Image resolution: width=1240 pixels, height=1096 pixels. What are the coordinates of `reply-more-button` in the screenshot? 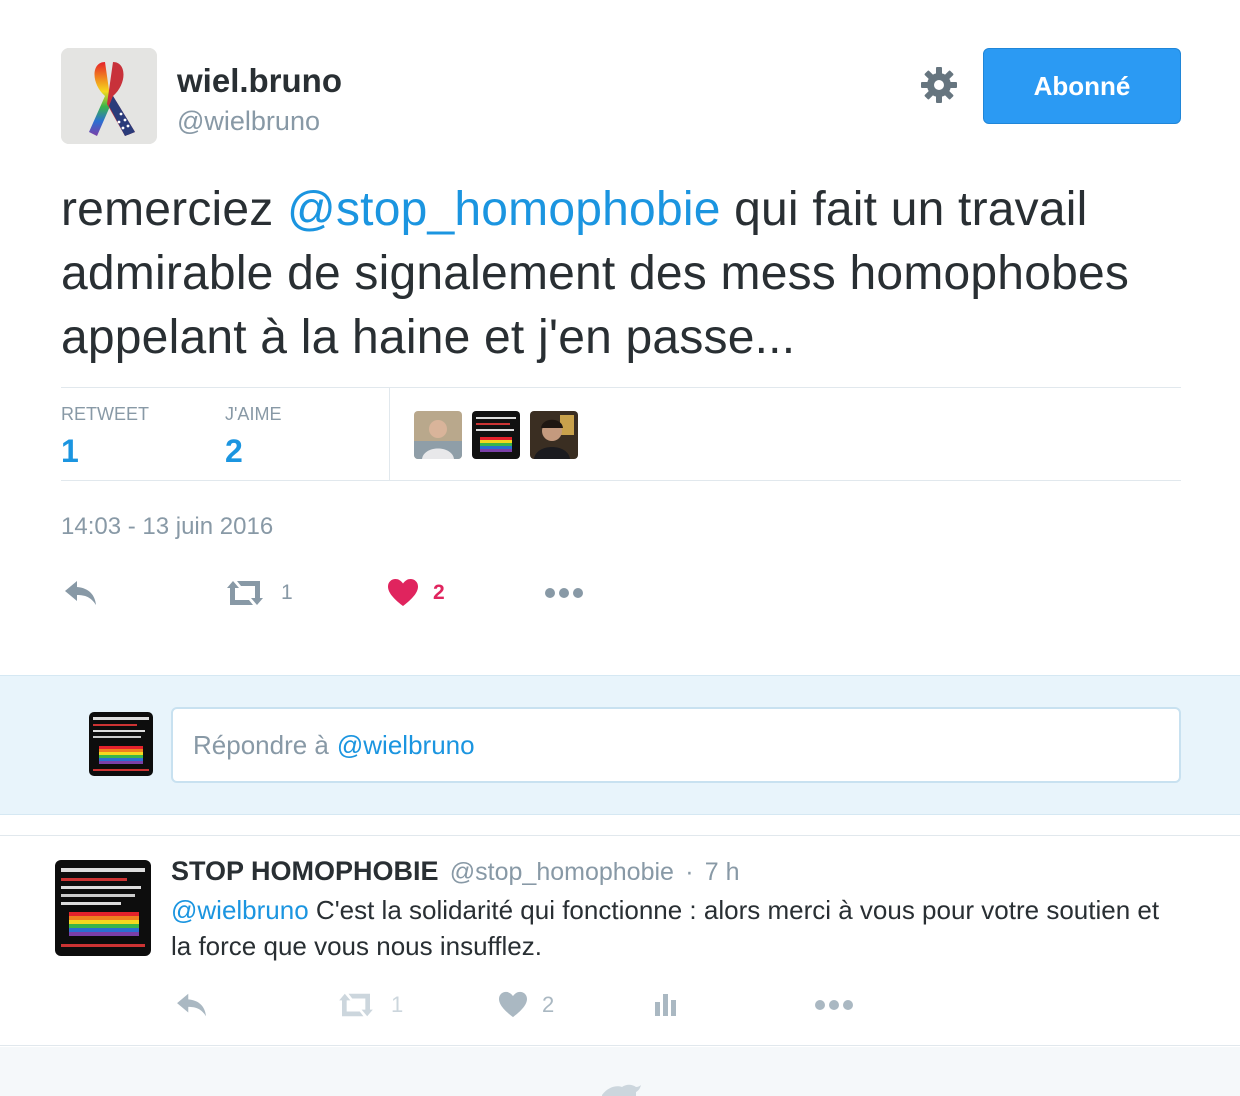 It's located at (834, 1005).